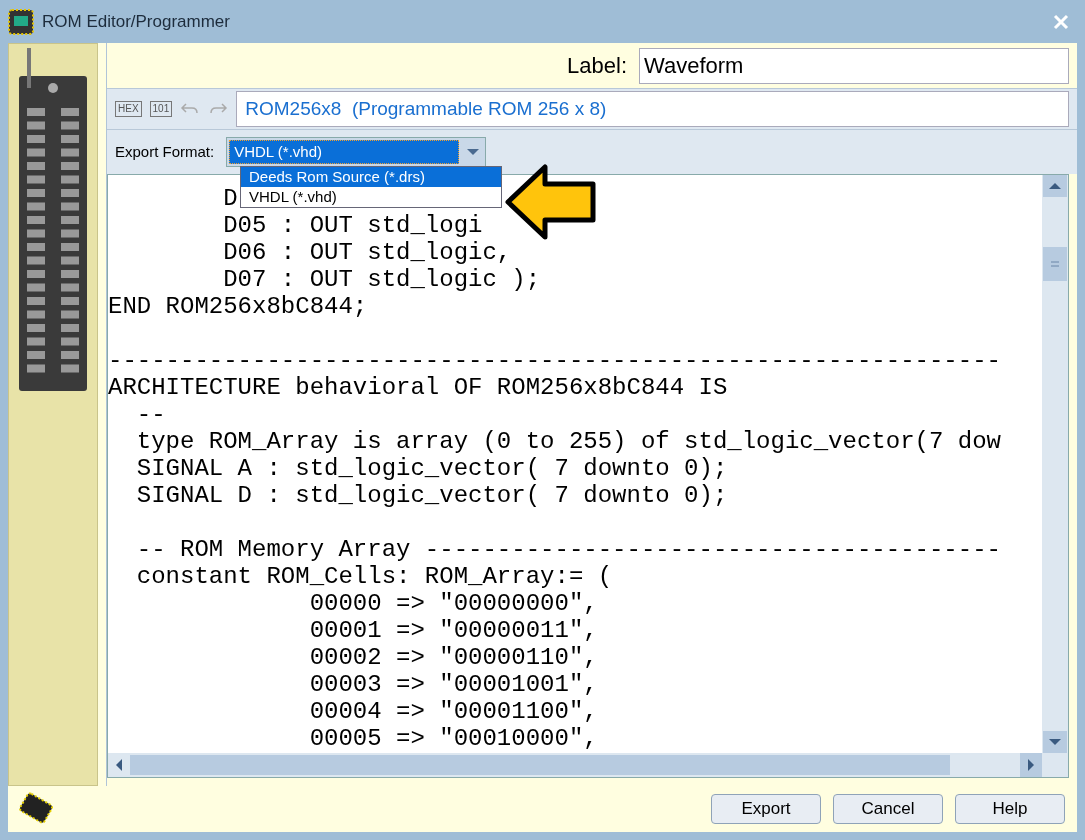  I want to click on code-line: D06 : OUT std_logic,, so click(367, 252).